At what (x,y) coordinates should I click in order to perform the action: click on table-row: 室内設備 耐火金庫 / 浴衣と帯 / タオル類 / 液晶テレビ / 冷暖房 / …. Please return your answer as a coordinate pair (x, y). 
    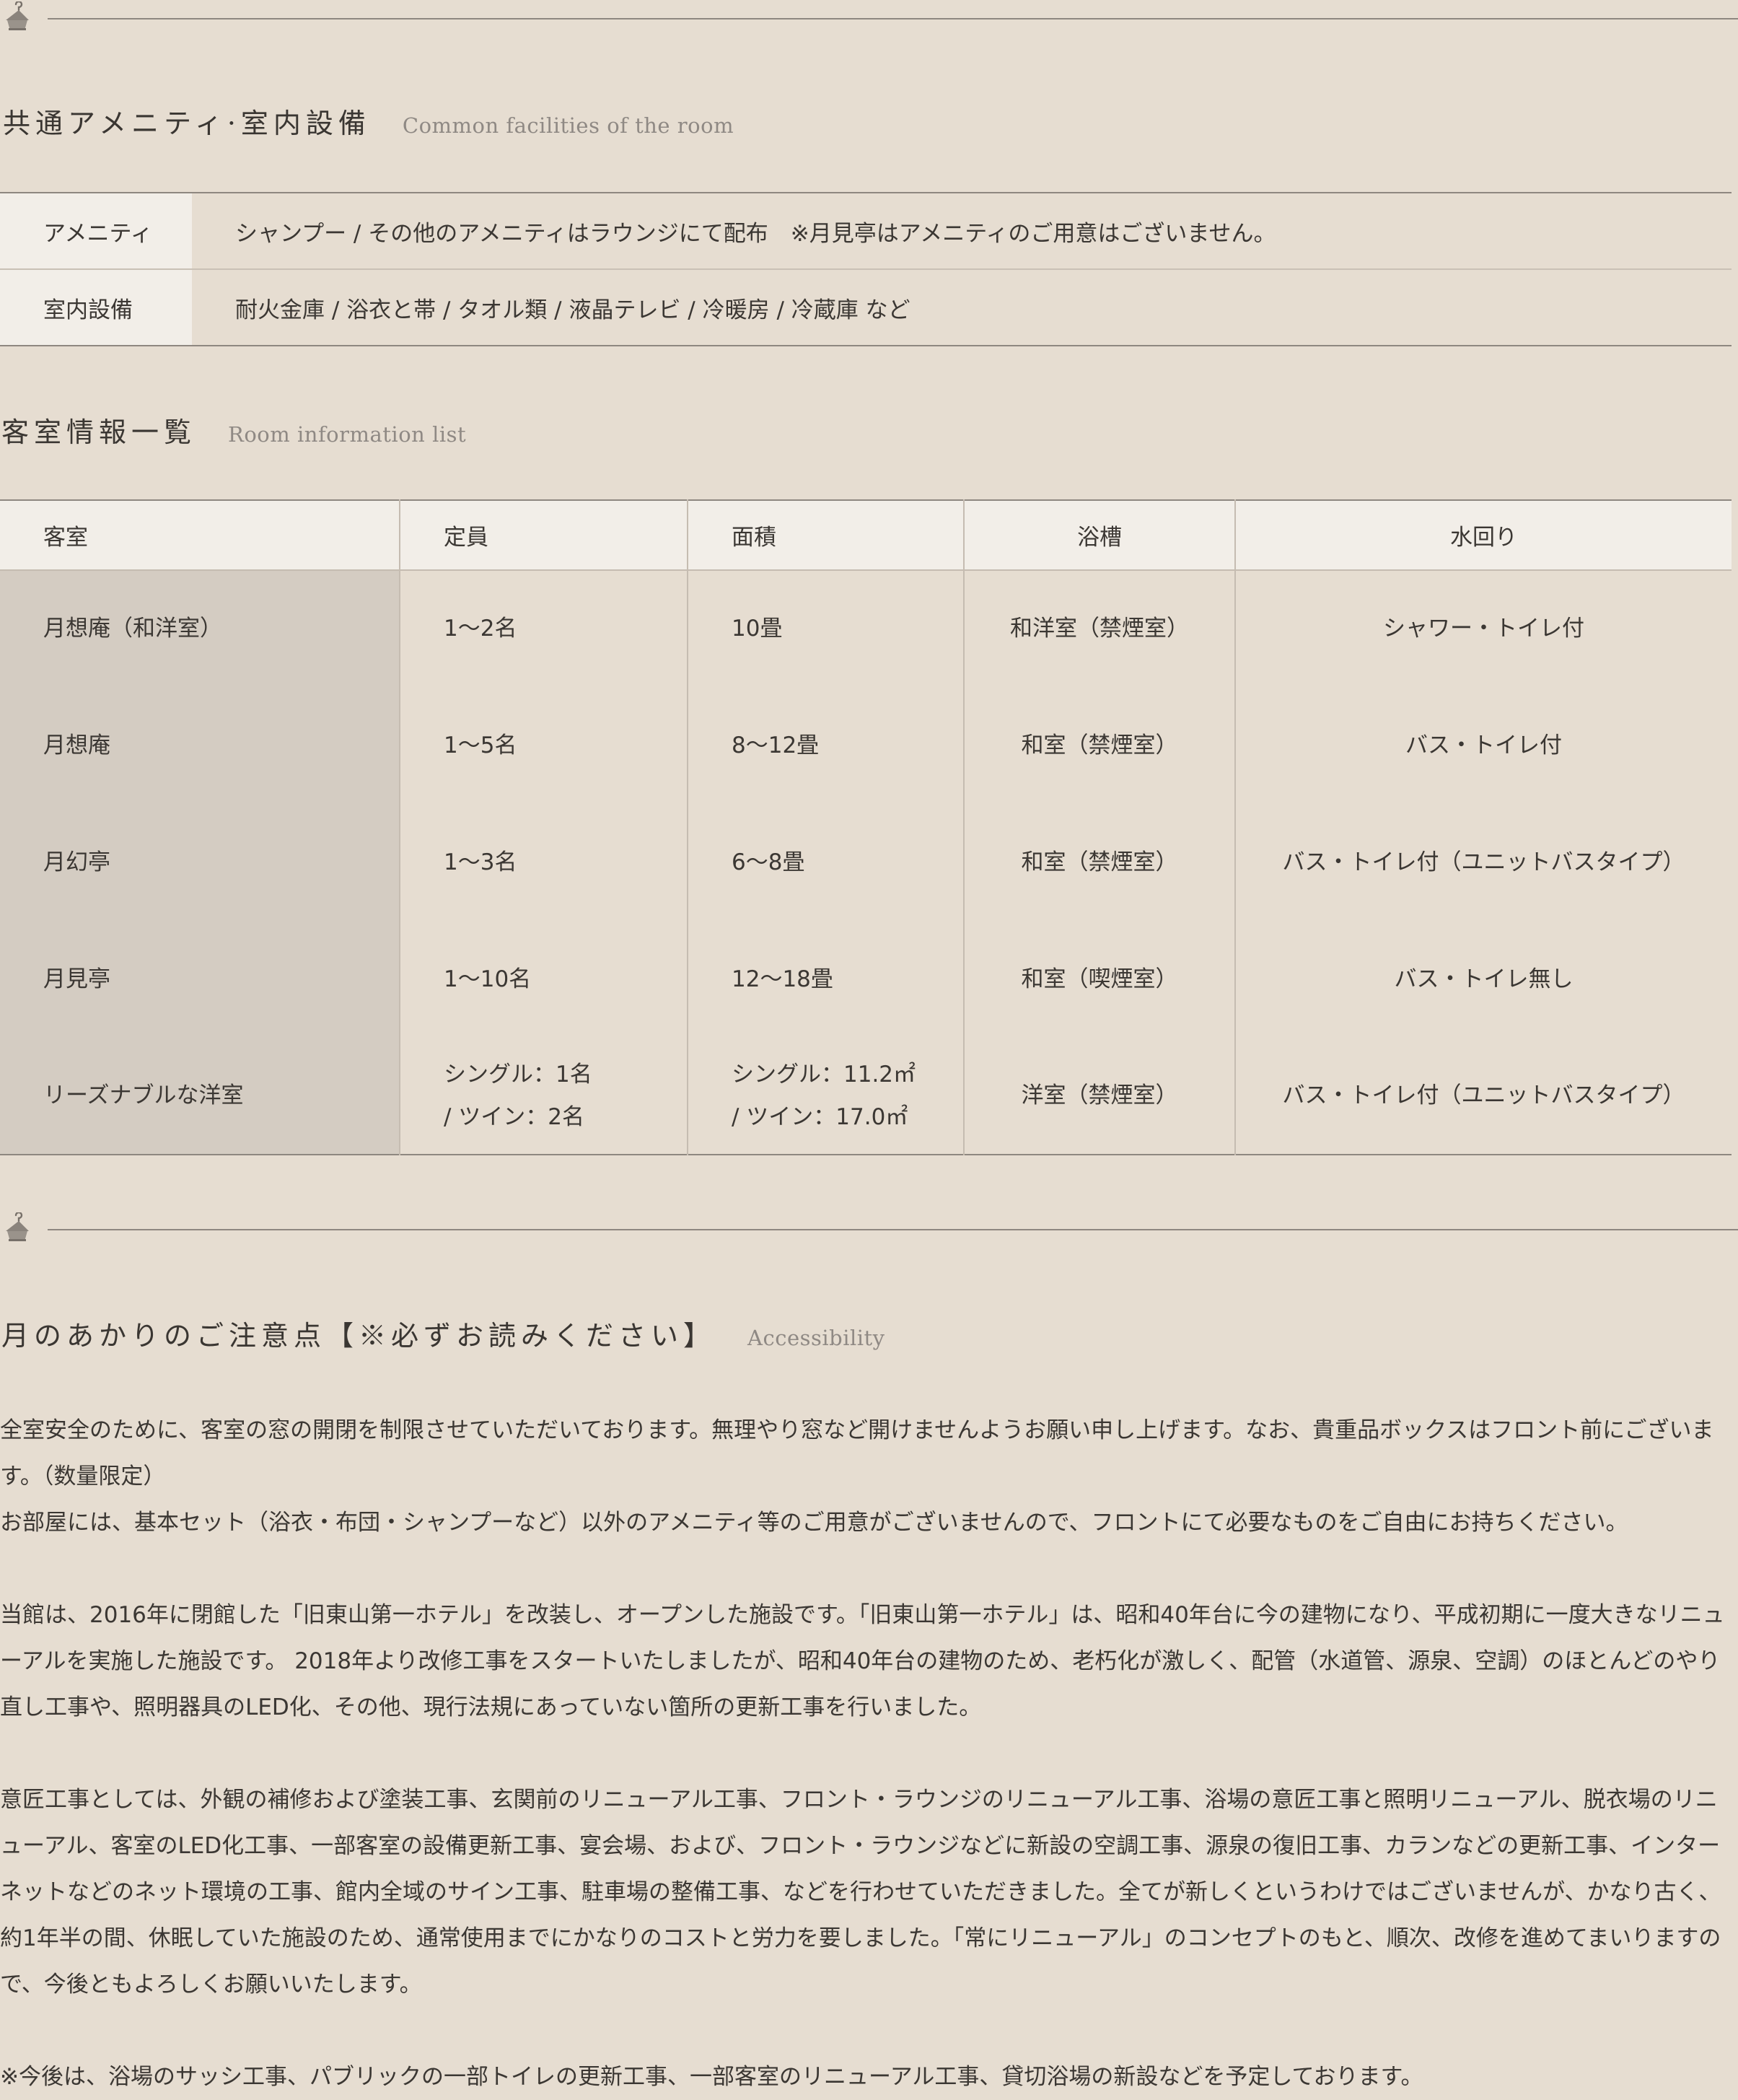
    Looking at the image, I should click on (866, 307).